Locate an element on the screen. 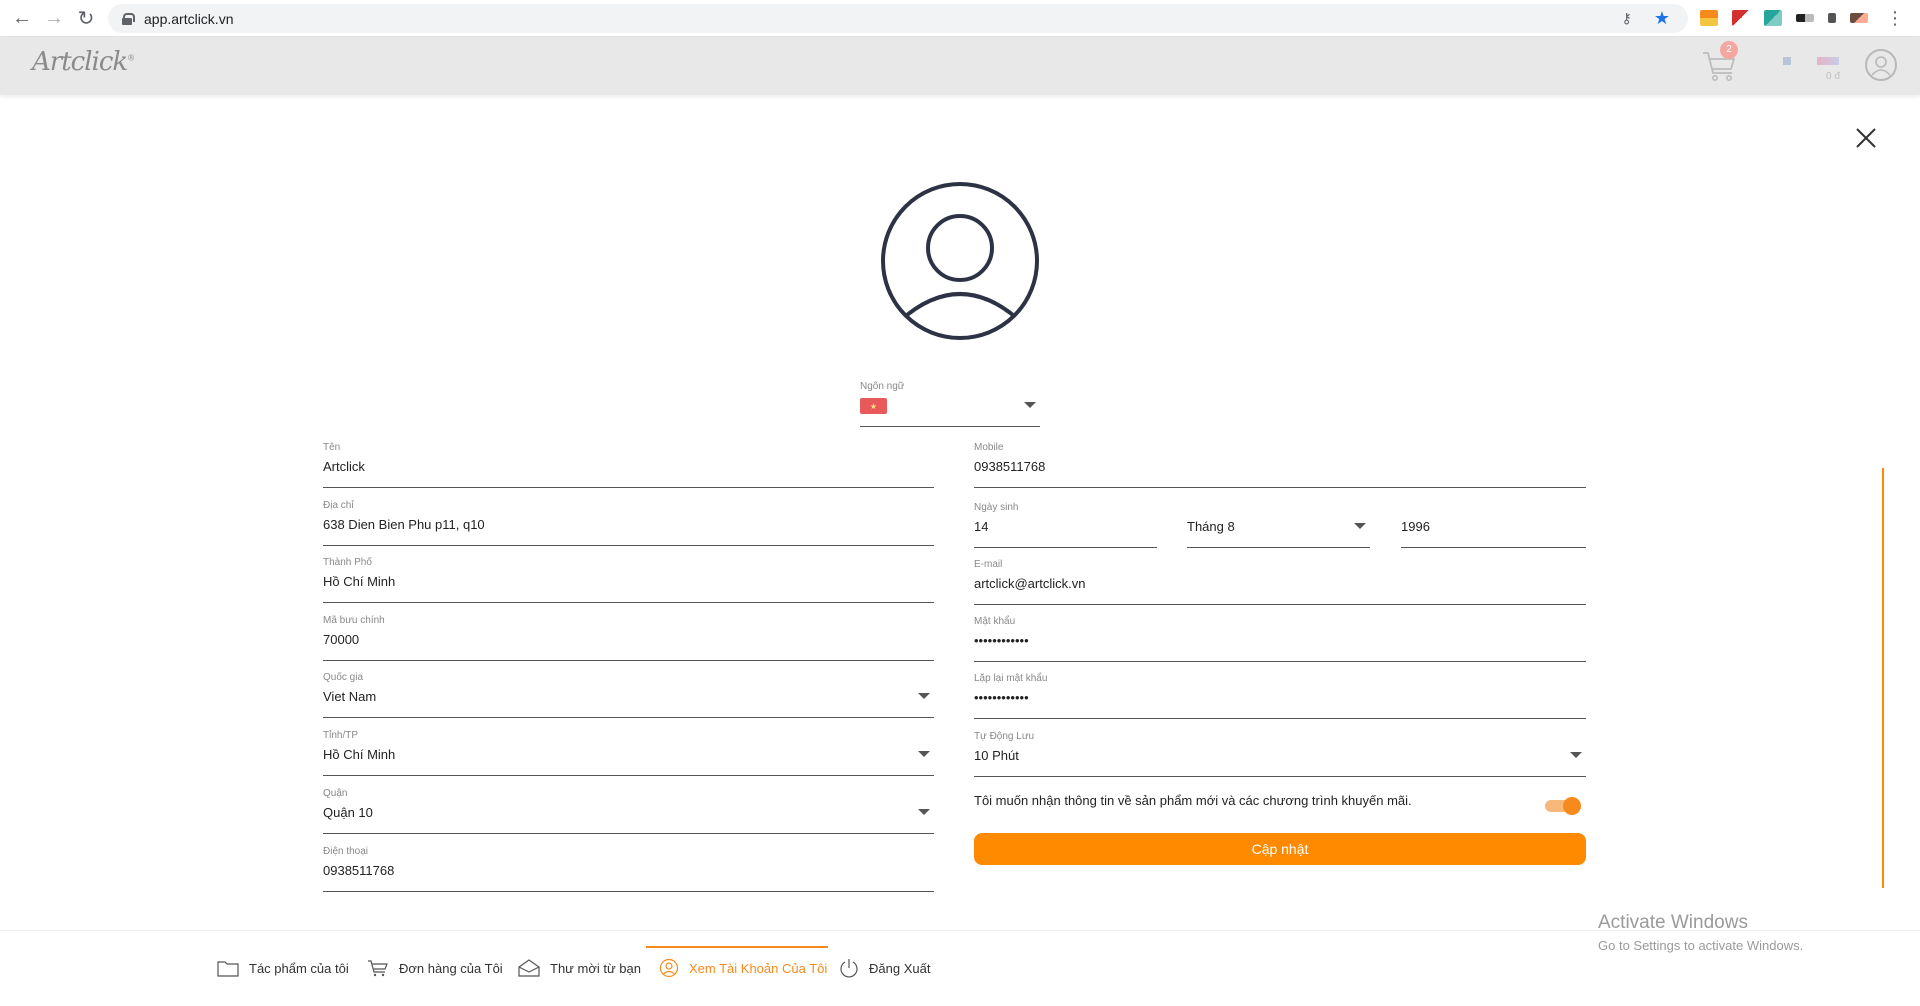  nav-label: Đăng Xuất is located at coordinates (900, 968).